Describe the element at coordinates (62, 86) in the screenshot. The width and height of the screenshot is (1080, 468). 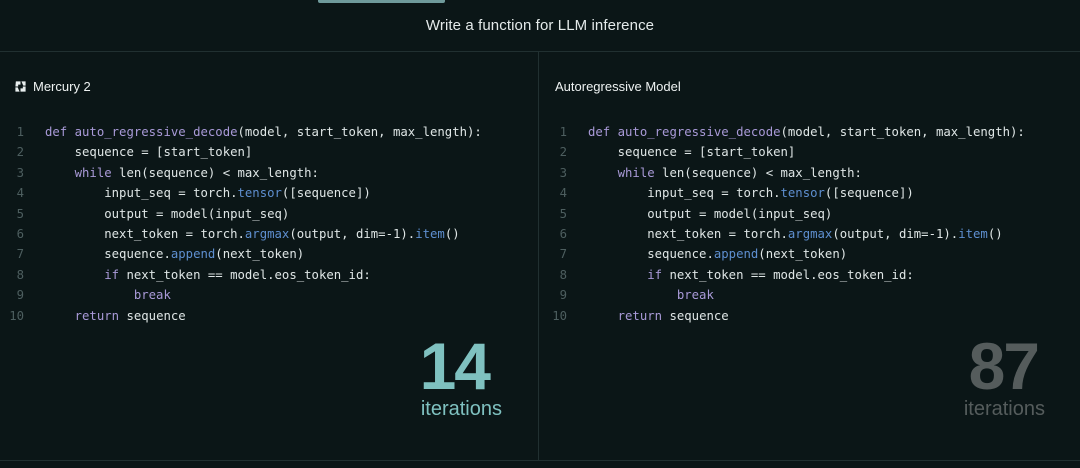
I see `panel-title: Mercury 2` at that location.